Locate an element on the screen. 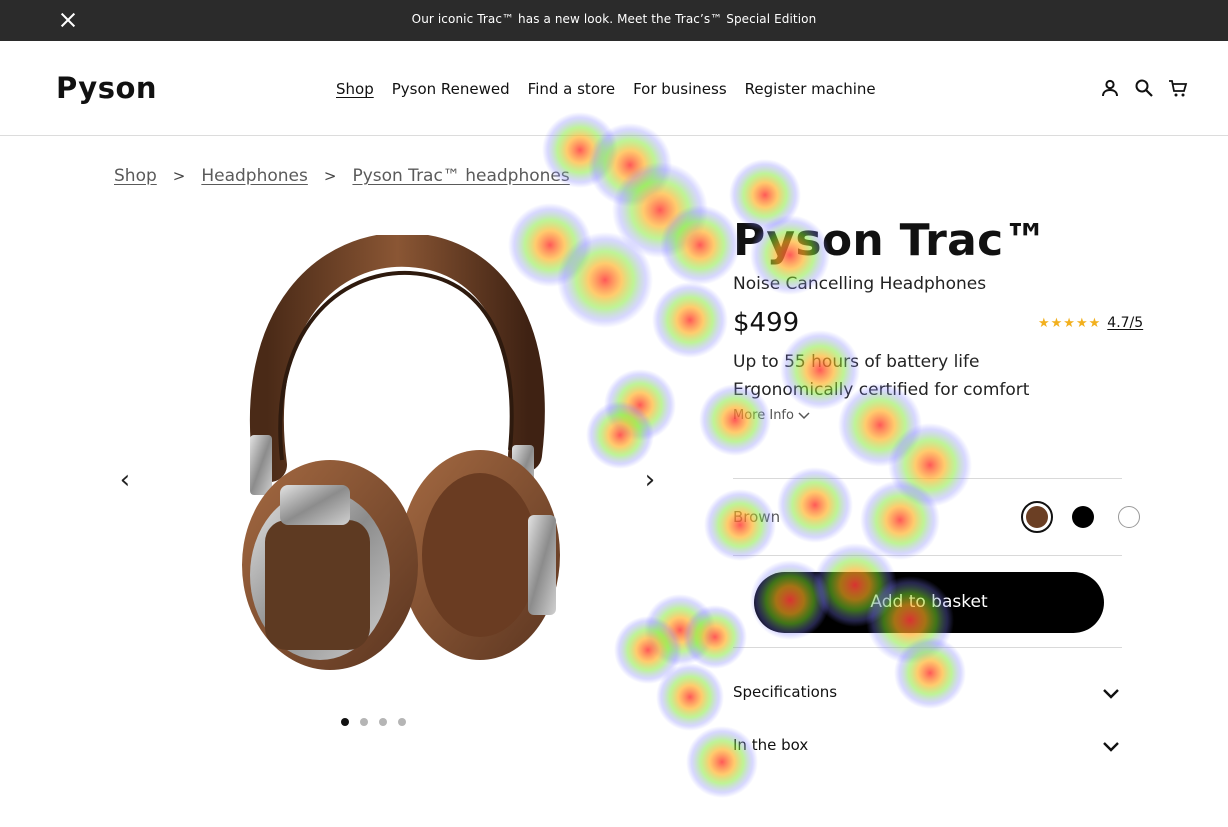  selected-color-label: Brown is located at coordinates (757, 517).